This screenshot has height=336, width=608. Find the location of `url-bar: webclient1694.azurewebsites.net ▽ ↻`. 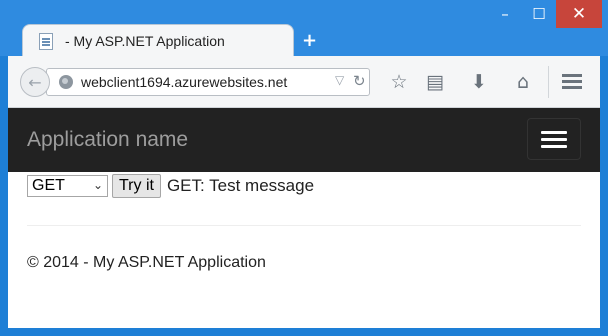

url-bar: webclient1694.azurewebsites.net ▽ ↻ is located at coordinates (208, 82).